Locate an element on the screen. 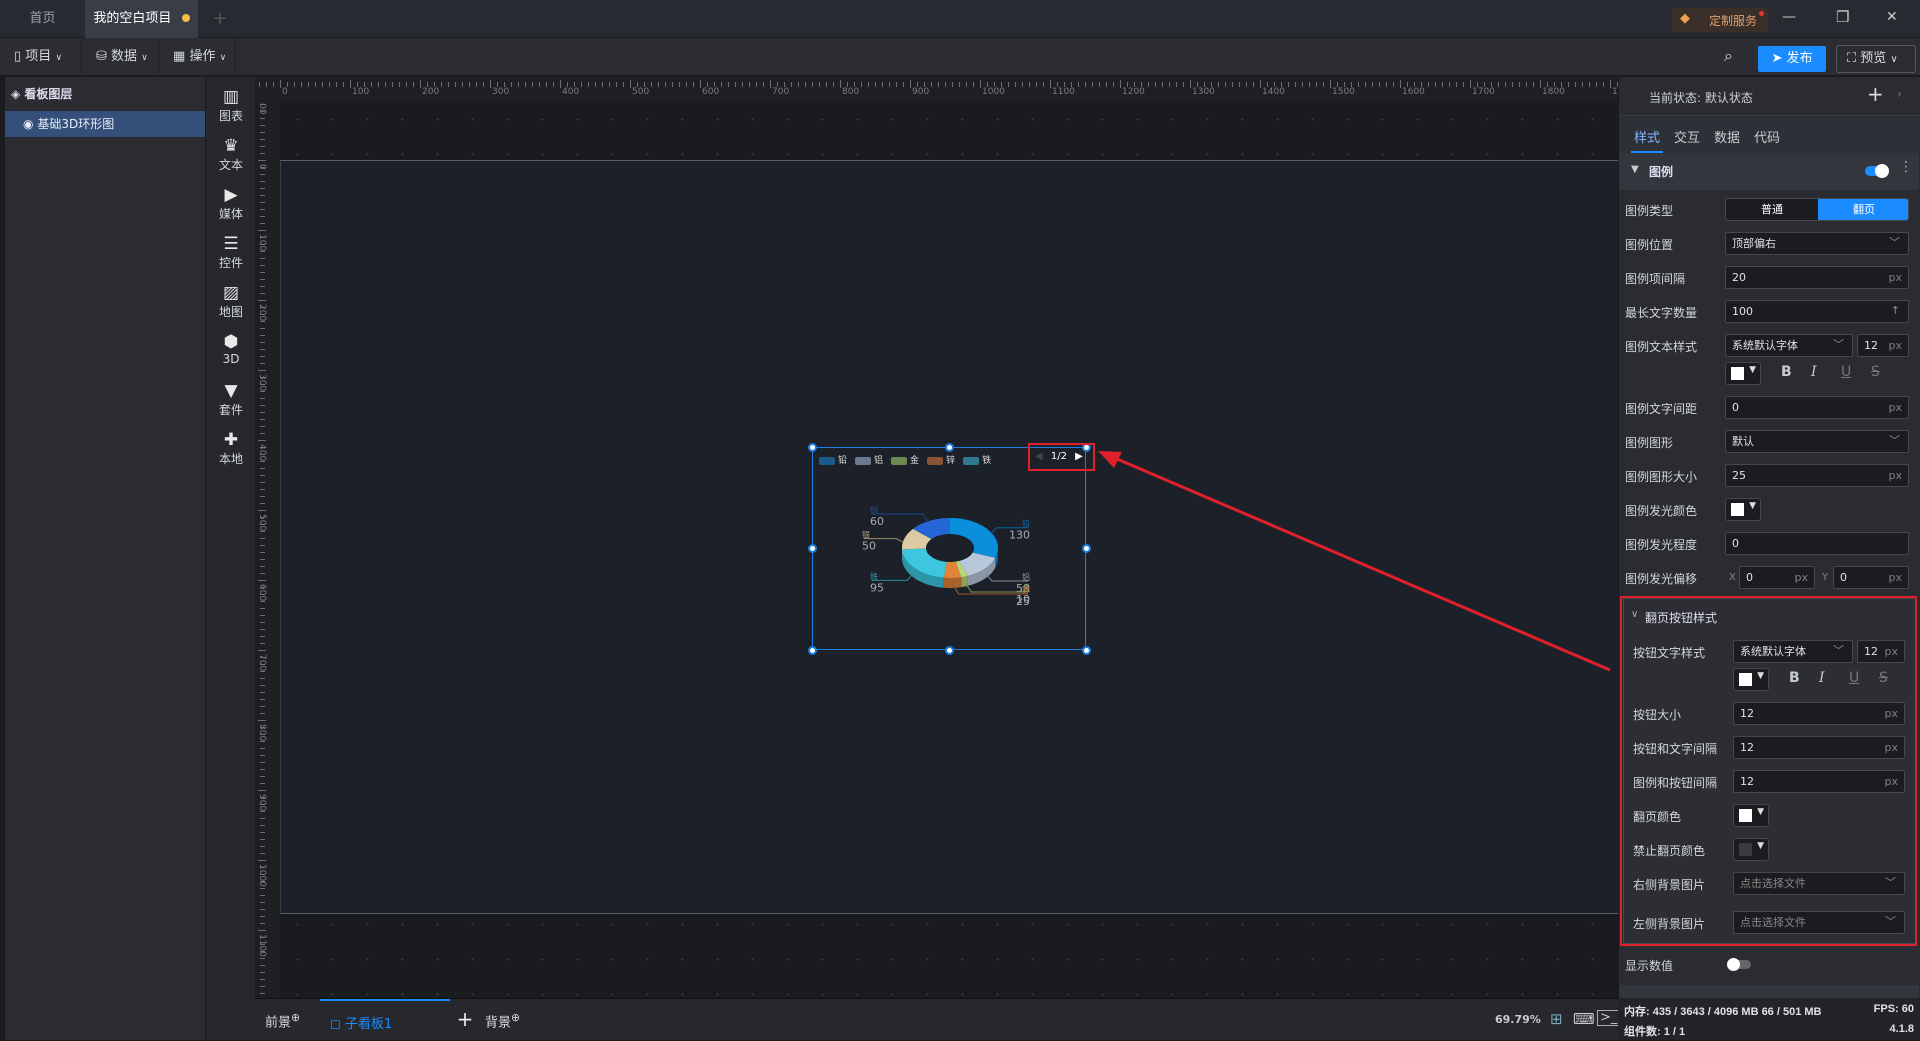 The width and height of the screenshot is (1920, 1041). legend-type-option: 普通 is located at coordinates (1772, 209).